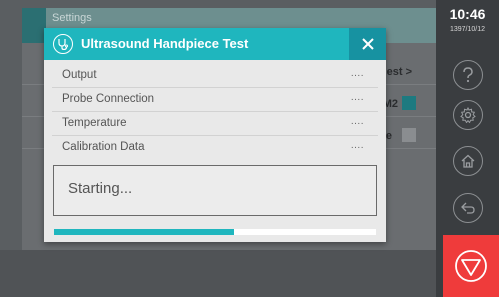 The width and height of the screenshot is (499, 297). I want to click on back-icon, so click(468, 208).